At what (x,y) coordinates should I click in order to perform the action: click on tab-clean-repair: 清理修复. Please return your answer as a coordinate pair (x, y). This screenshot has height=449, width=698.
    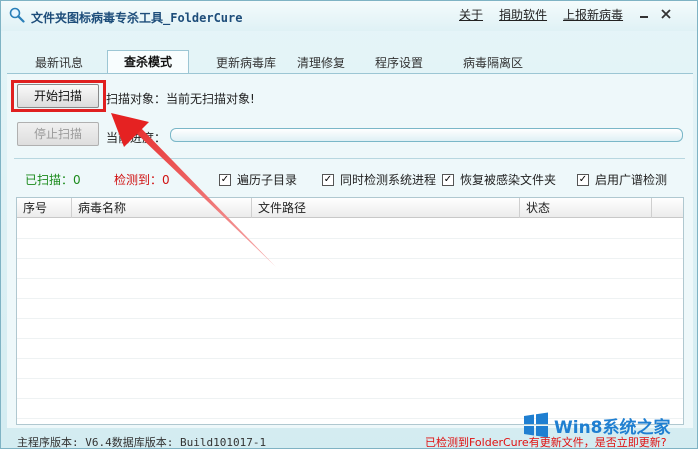
    Looking at the image, I should click on (321, 63).